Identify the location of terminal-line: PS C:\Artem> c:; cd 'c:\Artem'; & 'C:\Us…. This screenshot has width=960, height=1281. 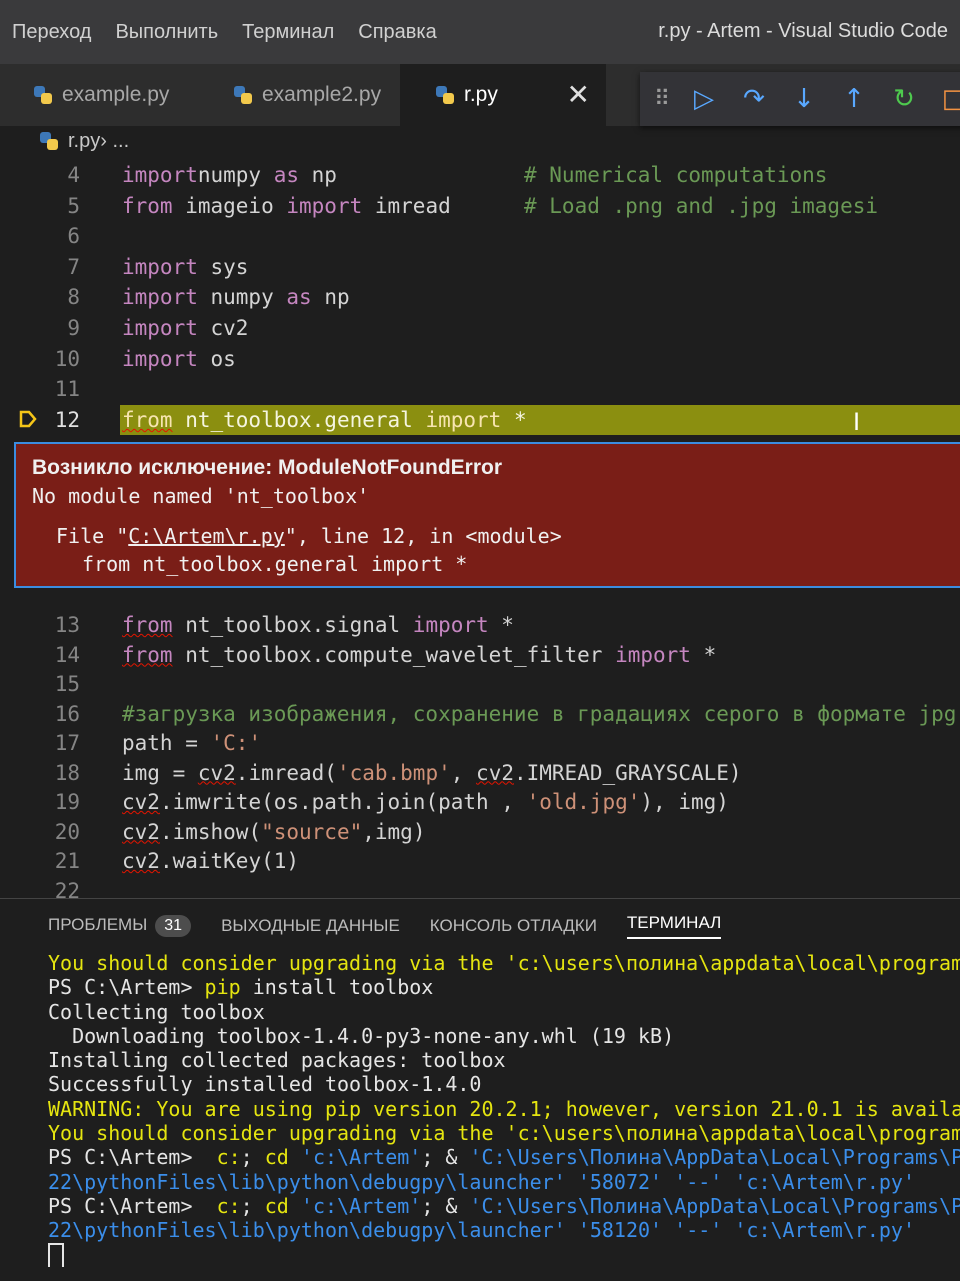
(504, 1157).